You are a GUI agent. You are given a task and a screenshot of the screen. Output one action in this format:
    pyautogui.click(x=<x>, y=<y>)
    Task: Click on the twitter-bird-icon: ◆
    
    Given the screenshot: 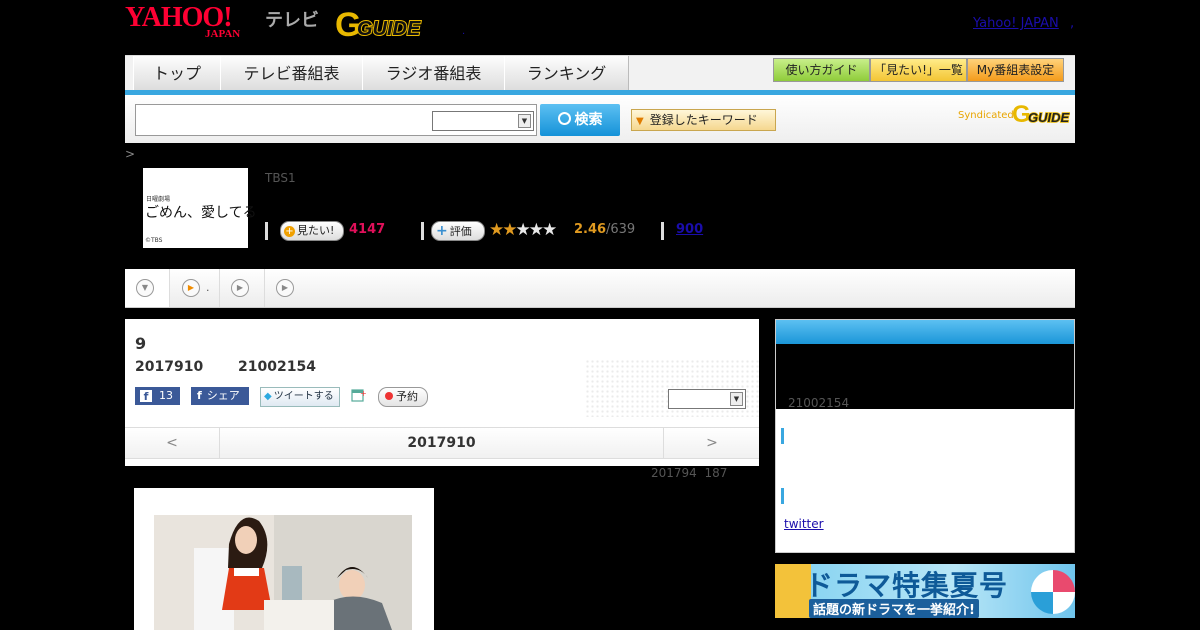 What is the action you would take?
    pyautogui.click(x=268, y=396)
    